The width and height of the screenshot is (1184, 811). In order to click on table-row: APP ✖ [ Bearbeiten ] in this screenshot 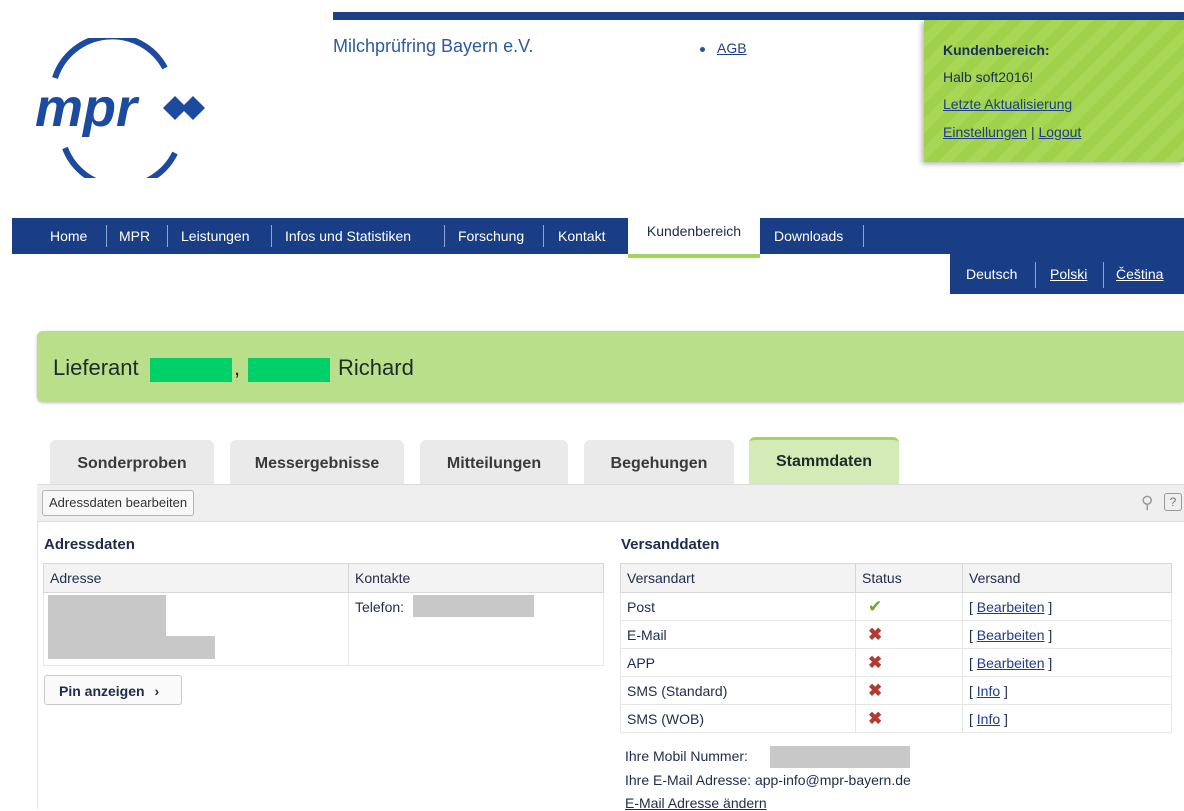, I will do `click(896, 662)`.